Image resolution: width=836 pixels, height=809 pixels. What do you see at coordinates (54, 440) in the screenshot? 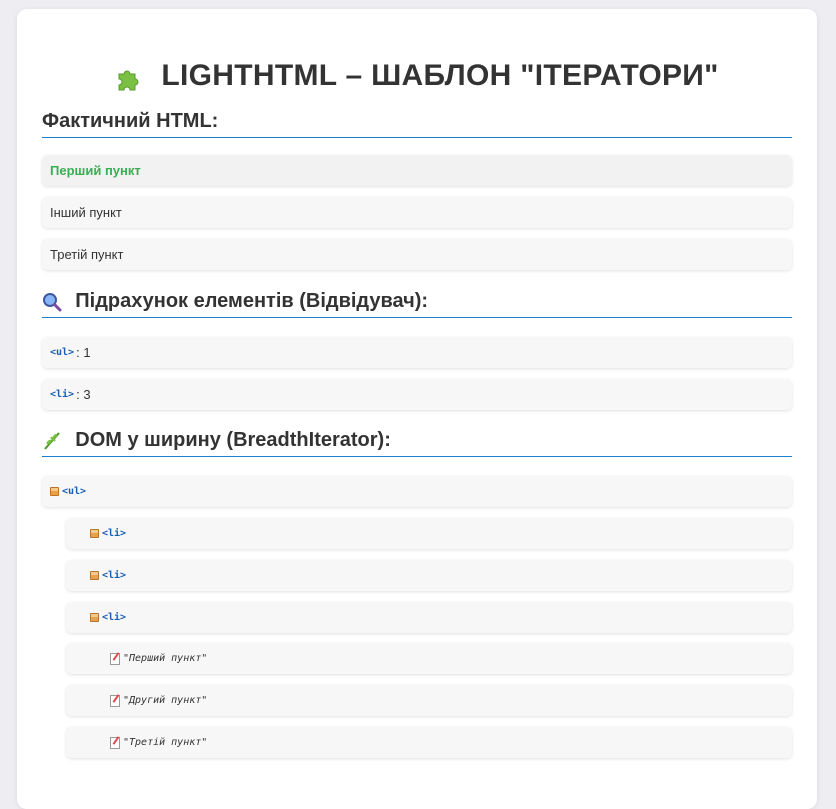
I see `herb-icon` at bounding box center [54, 440].